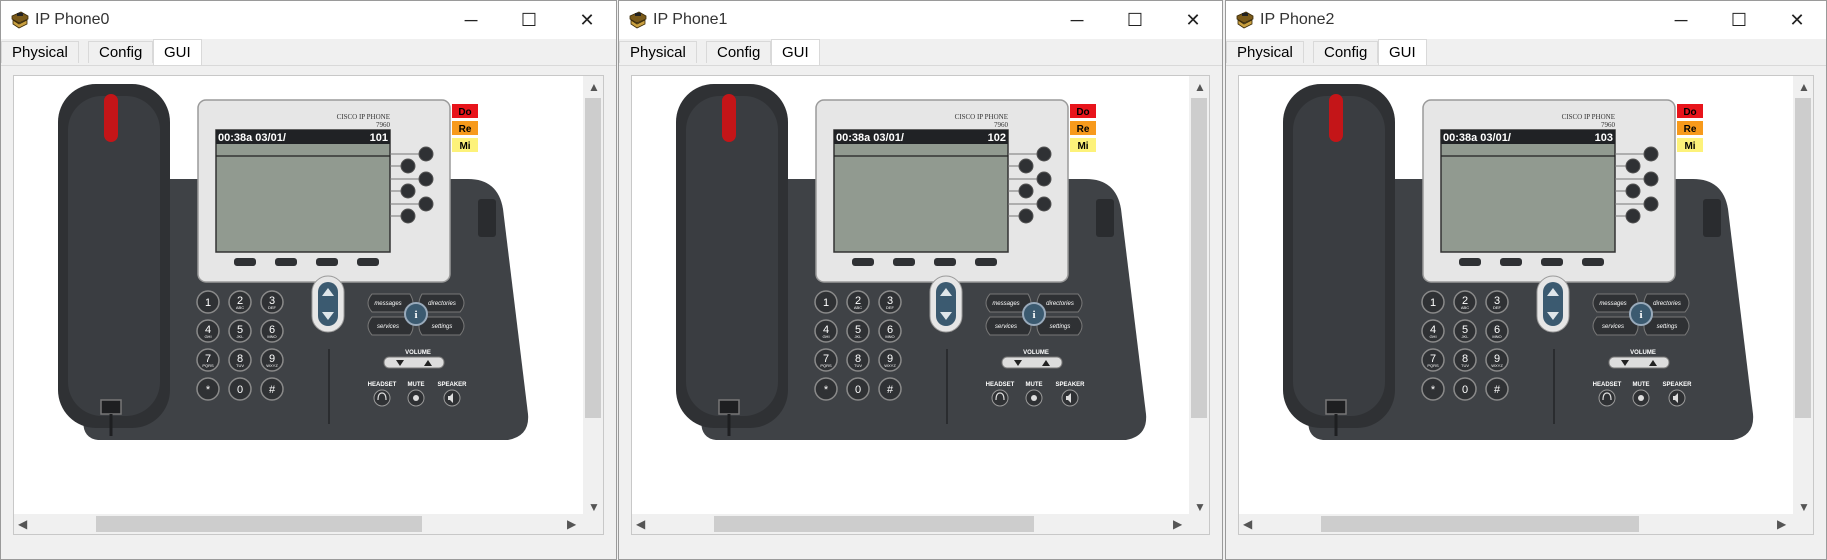 This screenshot has height=560, width=1827. Describe the element at coordinates (1712, 218) in the screenshot. I see `side-clip` at that location.